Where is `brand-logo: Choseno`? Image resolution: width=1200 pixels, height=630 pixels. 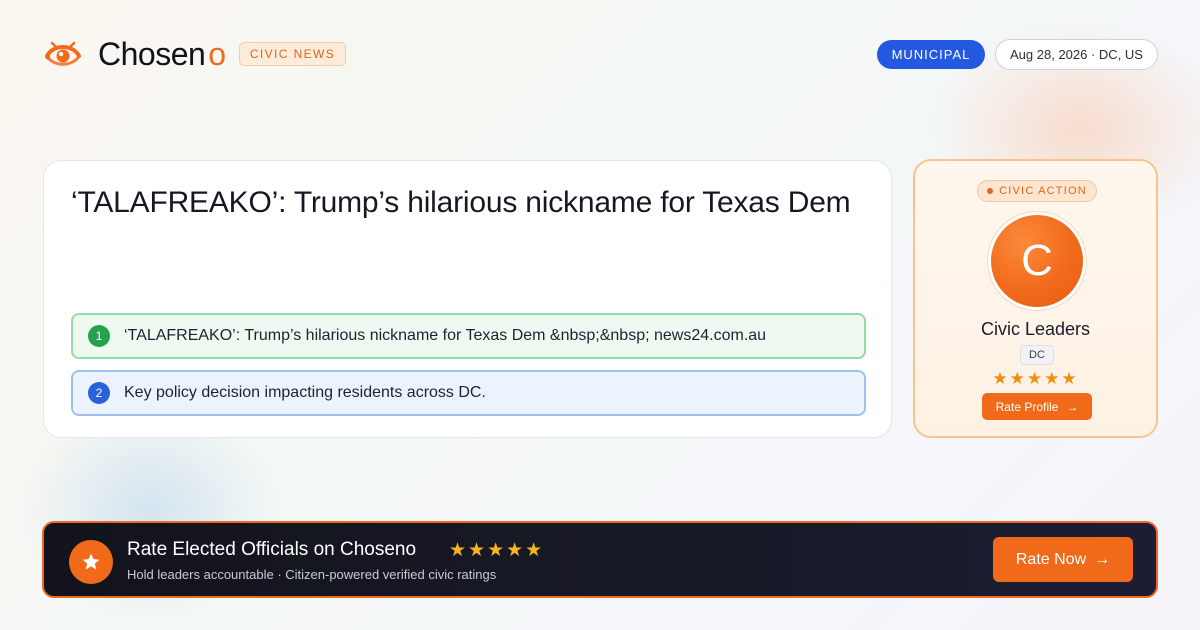 brand-logo: Choseno is located at coordinates (135, 54).